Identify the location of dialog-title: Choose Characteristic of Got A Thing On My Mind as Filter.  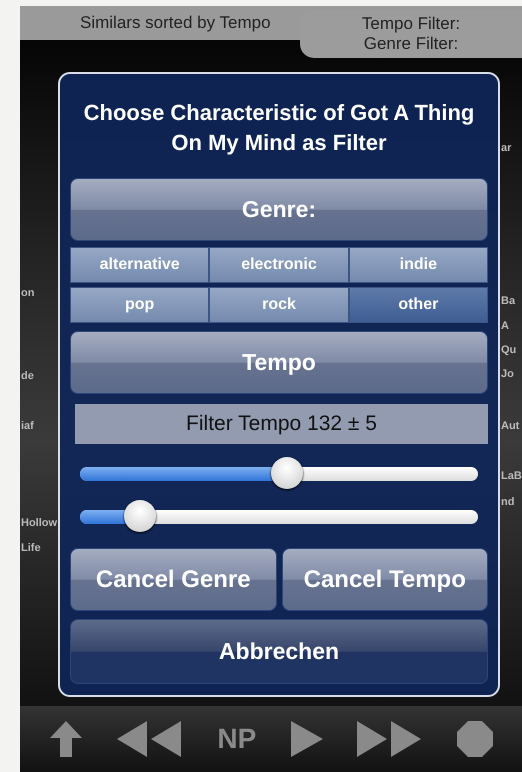
(279, 128).